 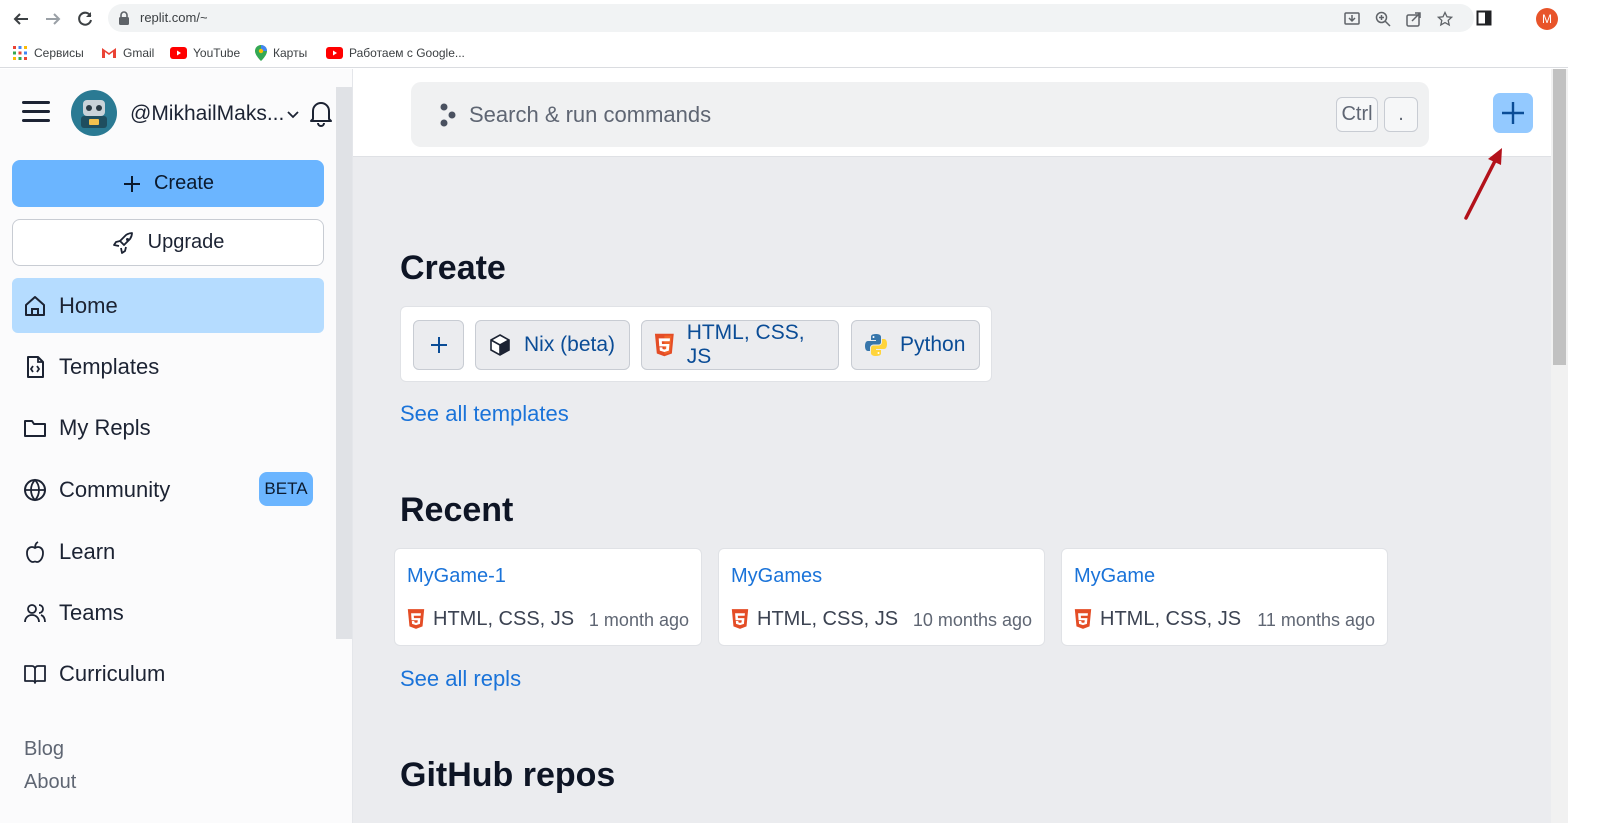 I want to click on repl-time: 10 months ago, so click(x=972, y=620).